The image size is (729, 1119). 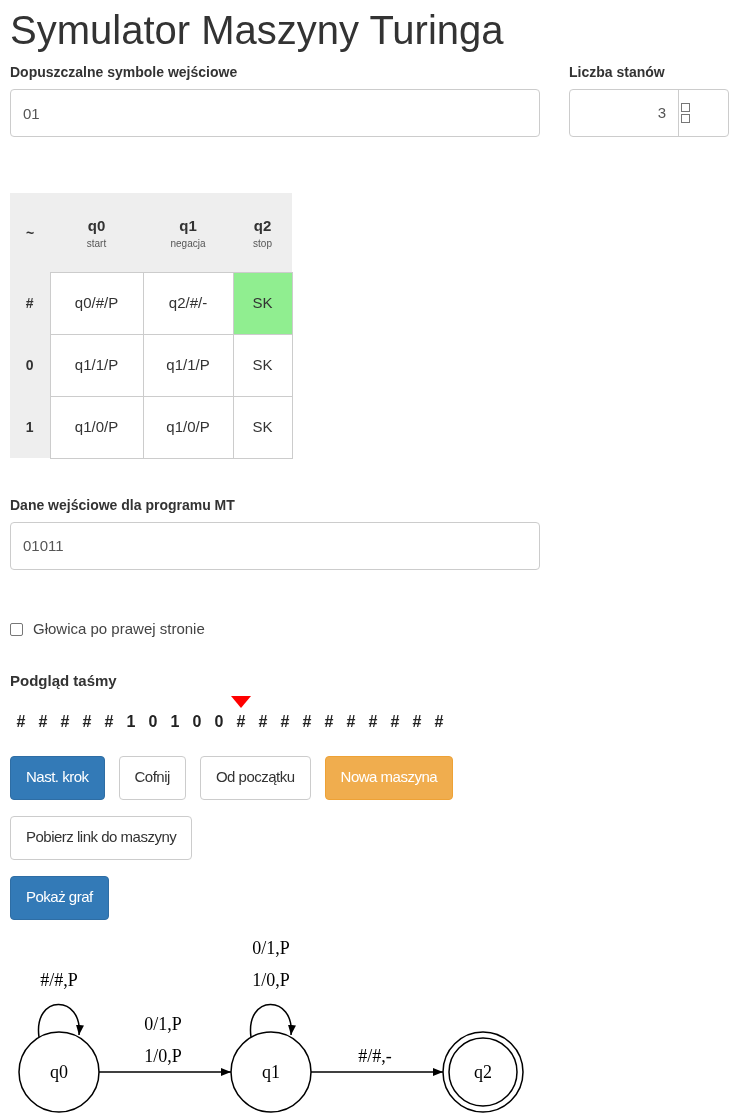 What do you see at coordinates (30, 232) in the screenshot?
I see `corner-header: ~` at bounding box center [30, 232].